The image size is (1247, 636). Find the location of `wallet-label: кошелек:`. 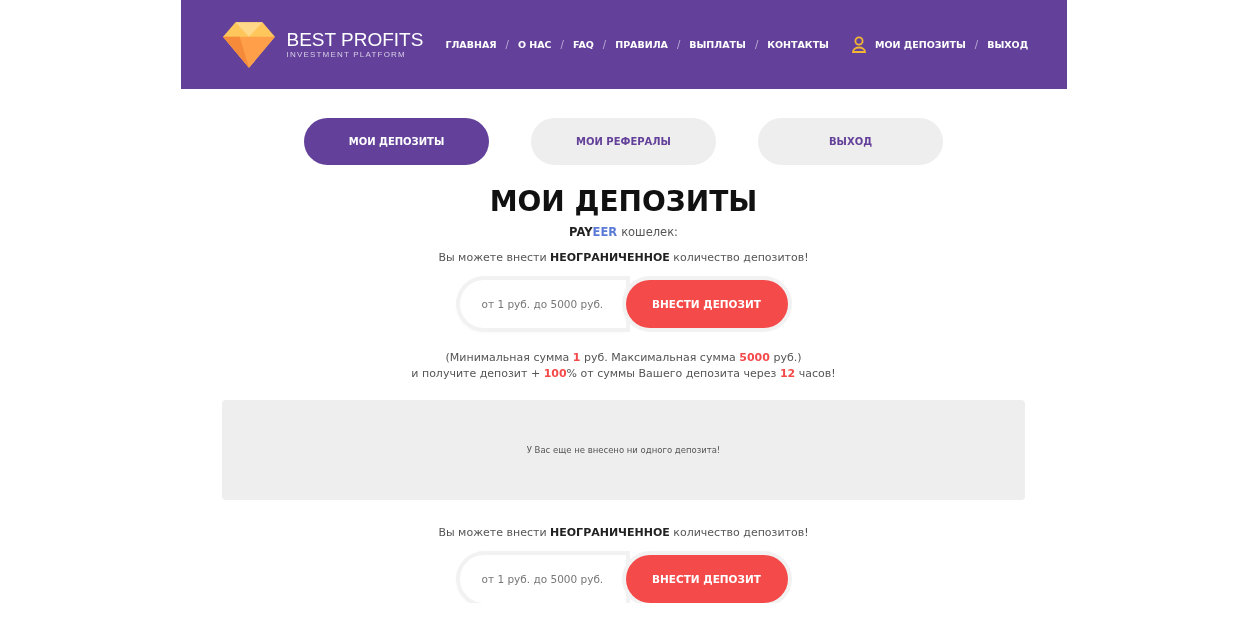

wallet-label: кошелек: is located at coordinates (649, 232).